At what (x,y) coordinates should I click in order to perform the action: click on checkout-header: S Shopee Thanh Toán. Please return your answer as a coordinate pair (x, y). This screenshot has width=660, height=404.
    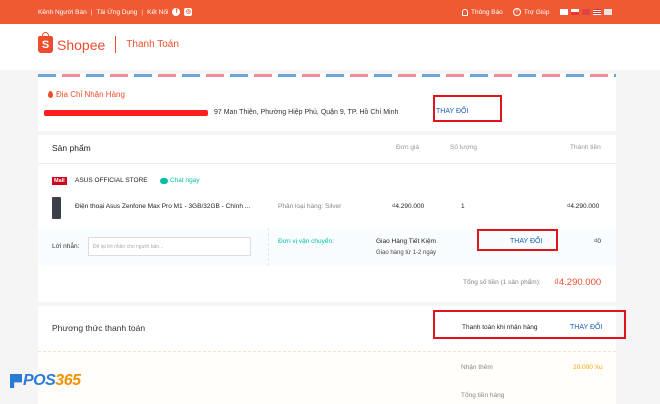
    Looking at the image, I should click on (330, 47).